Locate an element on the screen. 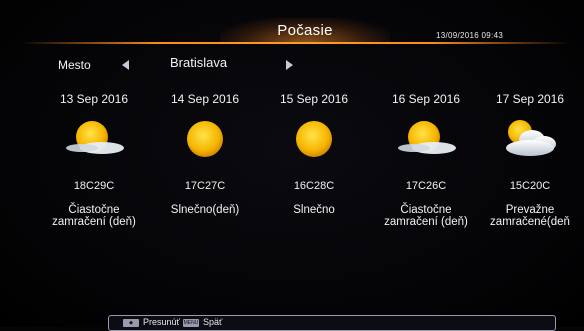 Image resolution: width=584 pixels, height=331 pixels. forecast-date: 17 Sep 2016 is located at coordinates (530, 99).